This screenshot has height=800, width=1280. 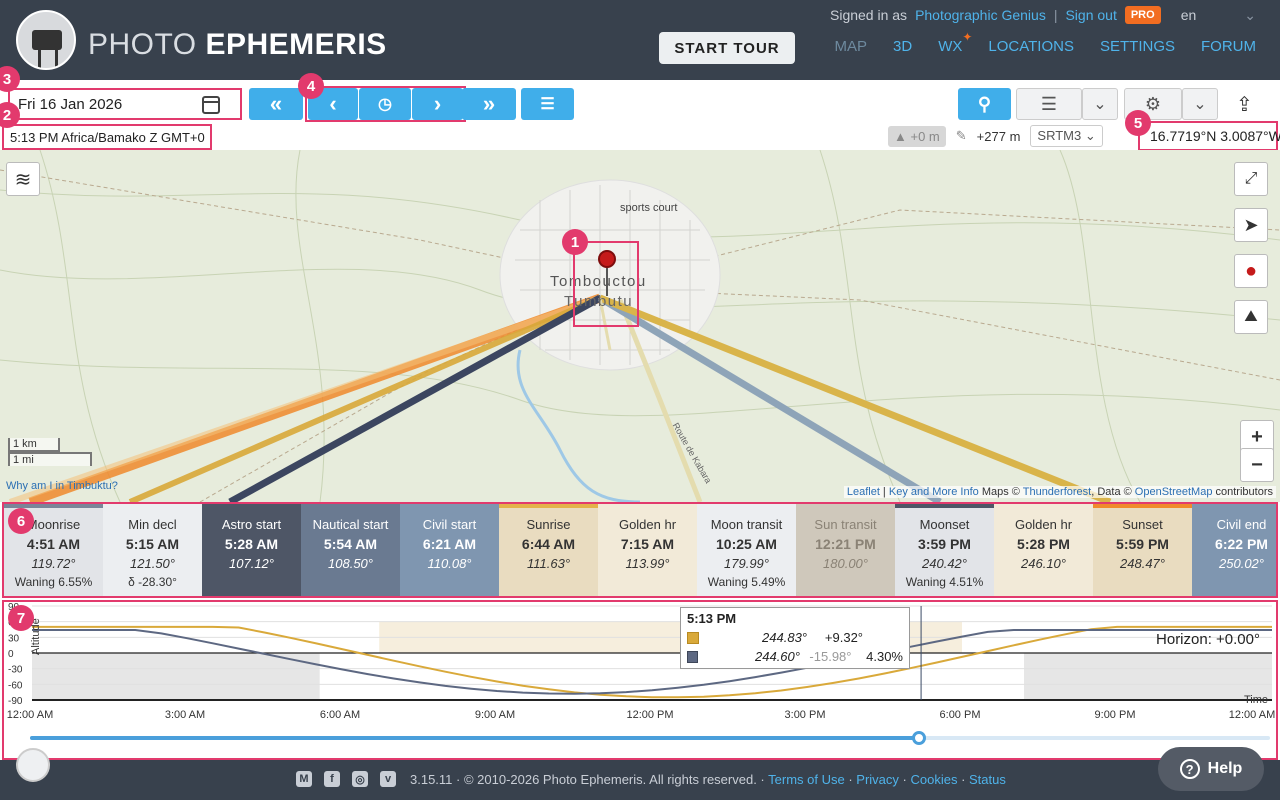 I want to click on help-button: ? Help, so click(x=1211, y=769).